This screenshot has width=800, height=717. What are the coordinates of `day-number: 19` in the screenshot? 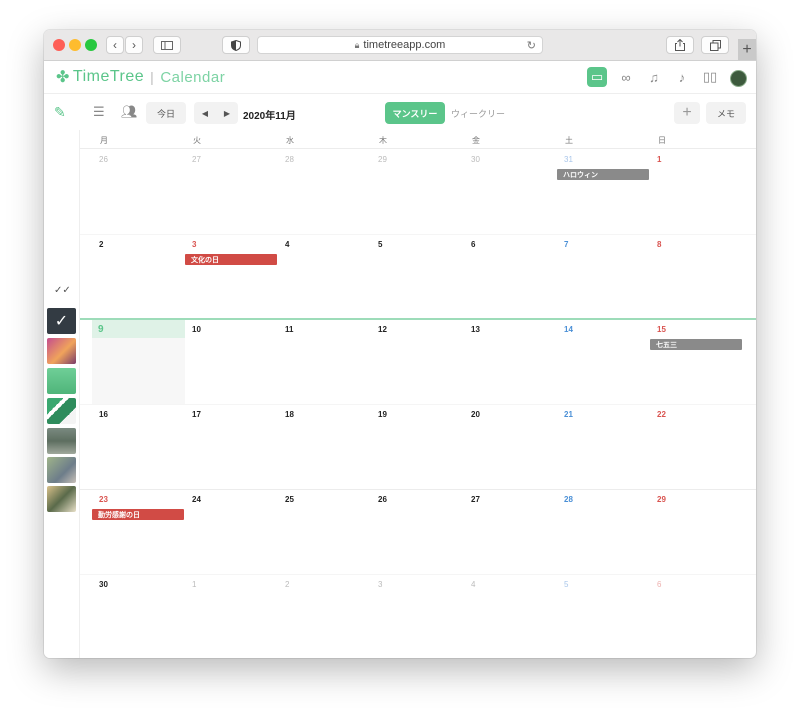 It's located at (382, 414).